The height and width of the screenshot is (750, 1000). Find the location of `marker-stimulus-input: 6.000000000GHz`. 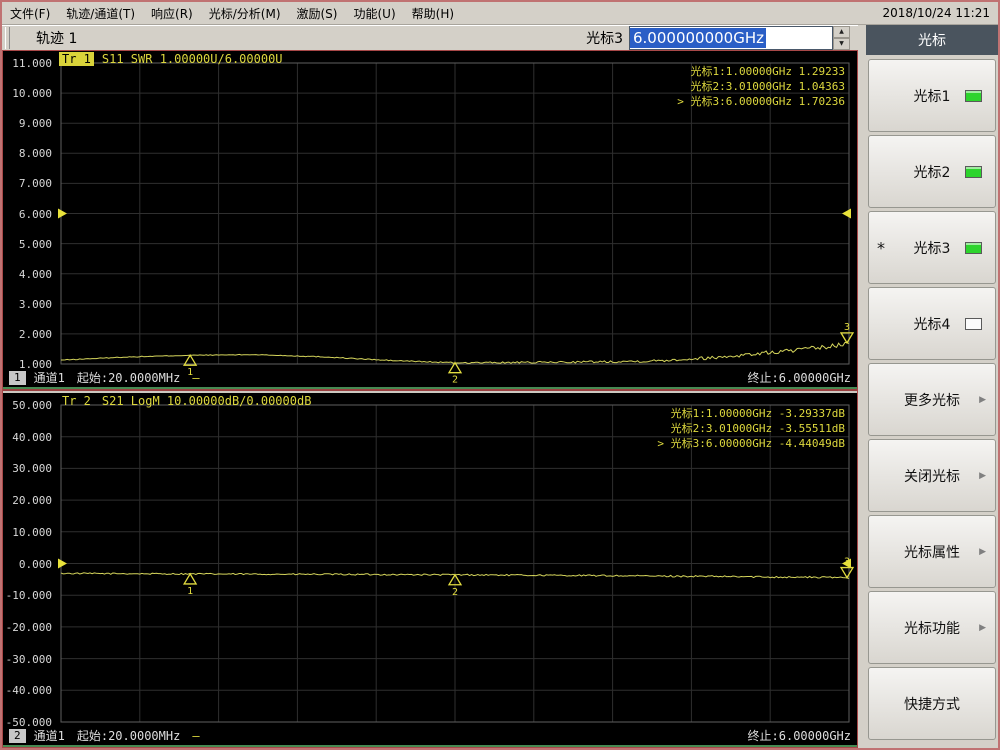

marker-stimulus-input: 6.000000000GHz is located at coordinates (731, 38).